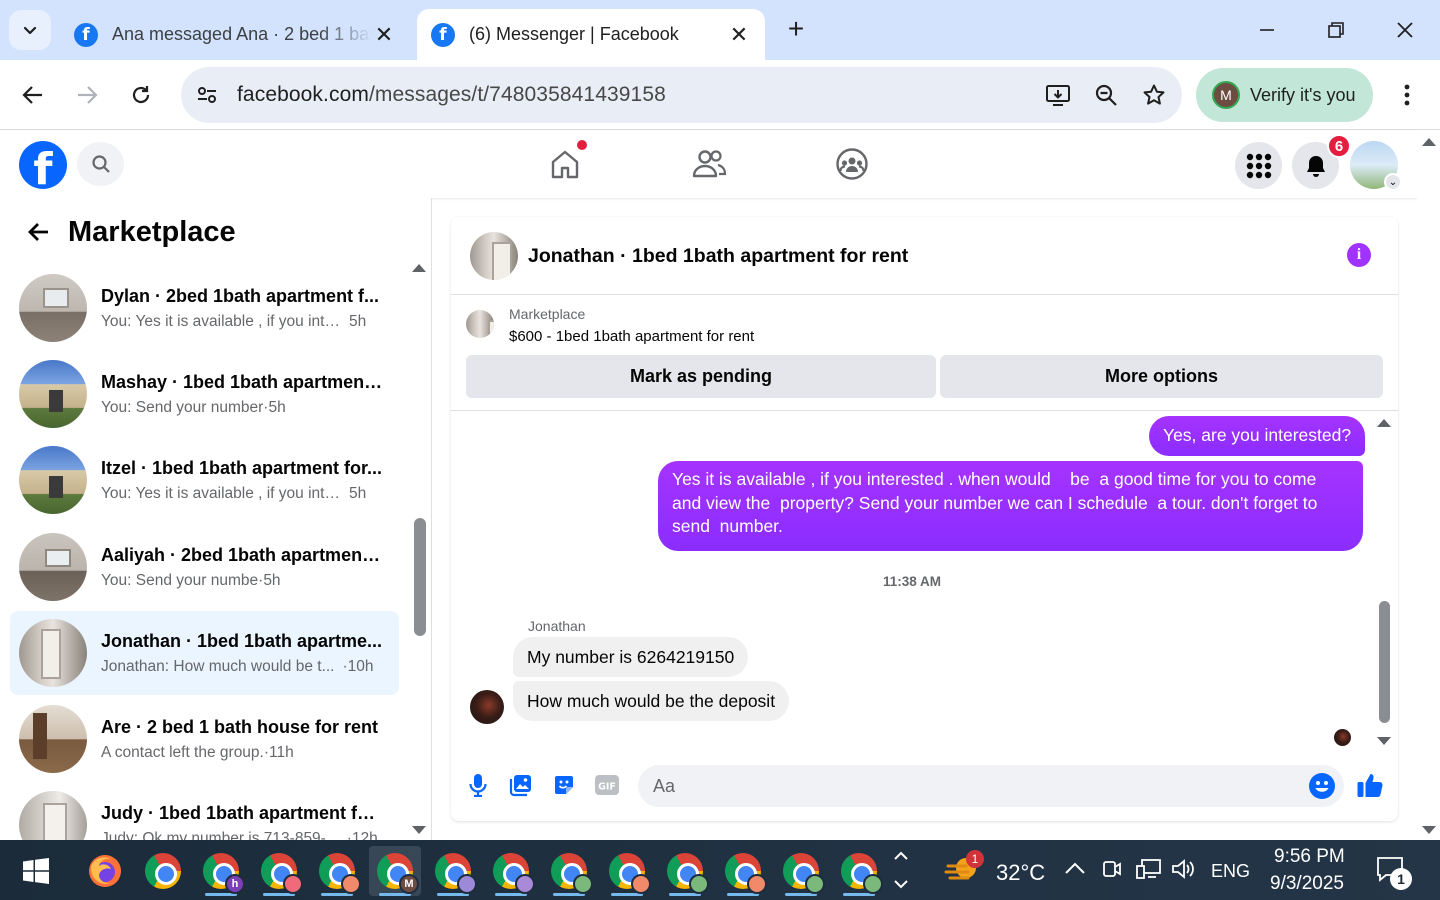 This screenshot has height=900, width=1440. I want to click on incoming-message: My number is 6264219150, so click(631, 657).